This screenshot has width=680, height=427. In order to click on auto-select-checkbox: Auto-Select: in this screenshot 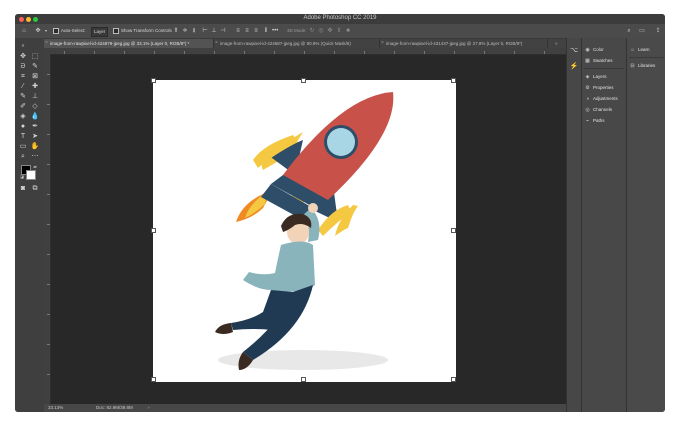, I will do `click(69, 31)`.